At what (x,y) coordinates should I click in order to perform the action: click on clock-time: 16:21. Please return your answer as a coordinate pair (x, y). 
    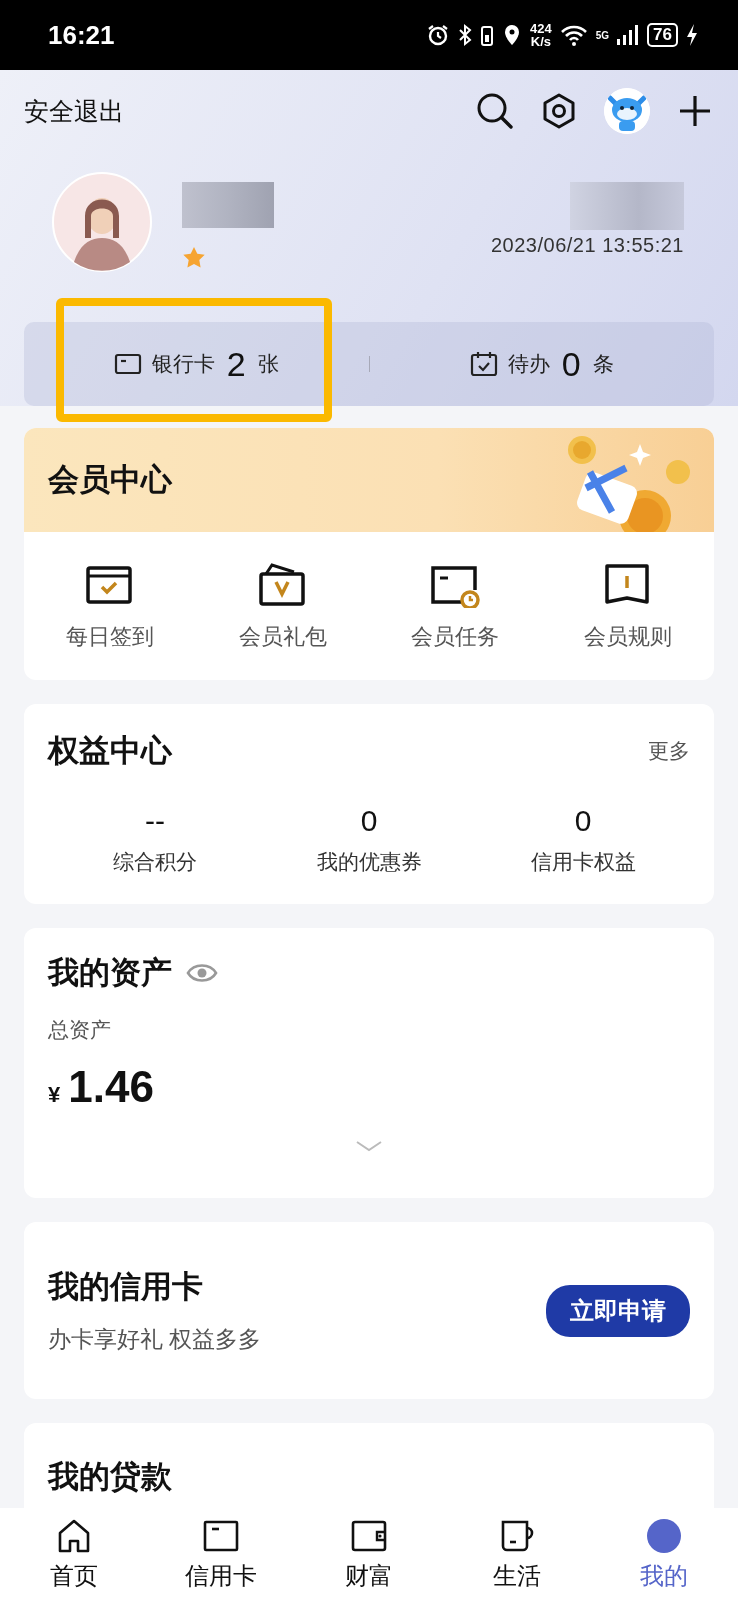
    Looking at the image, I should click on (82, 35).